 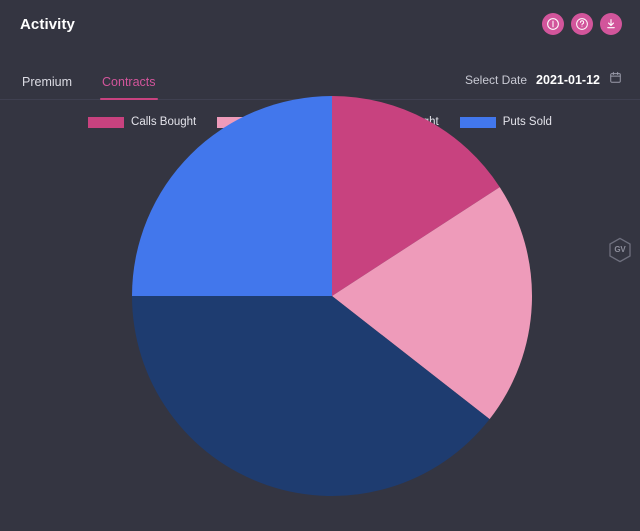 What do you see at coordinates (320, 74) in the screenshot?
I see `tabs-row: Premium Contracts Select Date 2021-01-12` at bounding box center [320, 74].